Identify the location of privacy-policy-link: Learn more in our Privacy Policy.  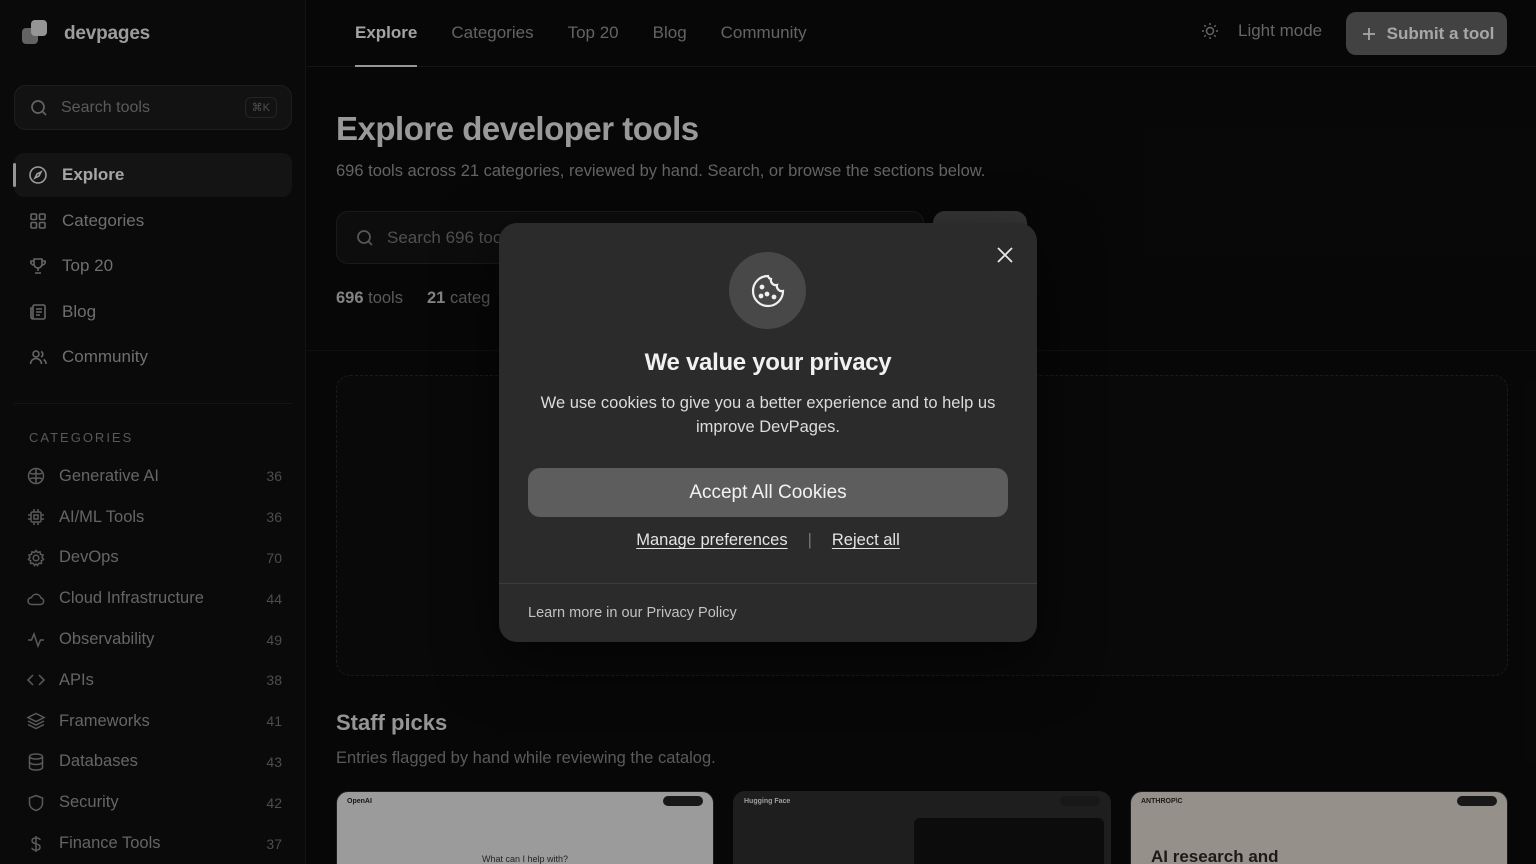
(632, 613).